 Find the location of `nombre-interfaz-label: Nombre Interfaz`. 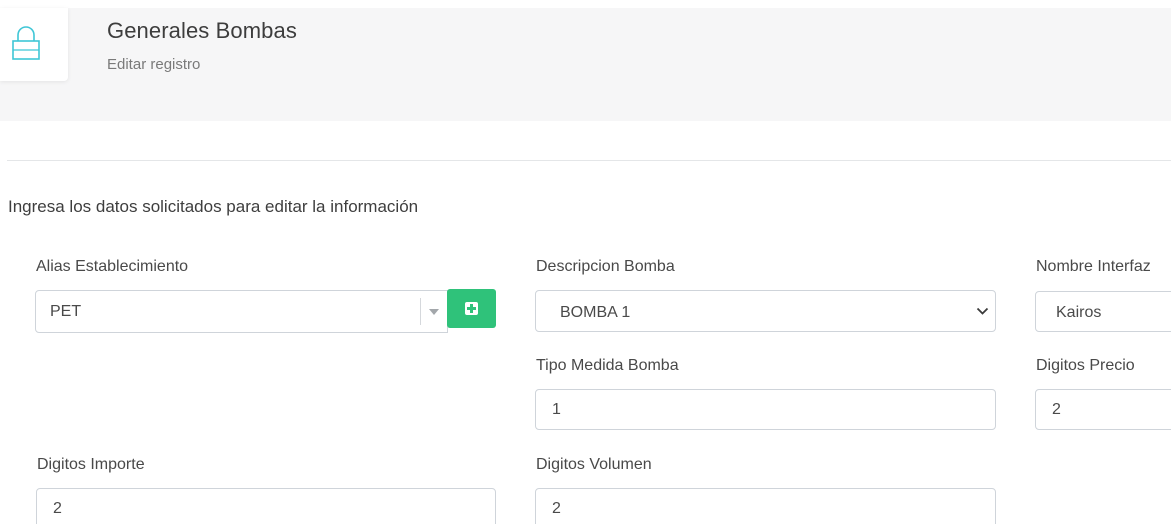

nombre-interfaz-label: Nombre Interfaz is located at coordinates (1093, 266).